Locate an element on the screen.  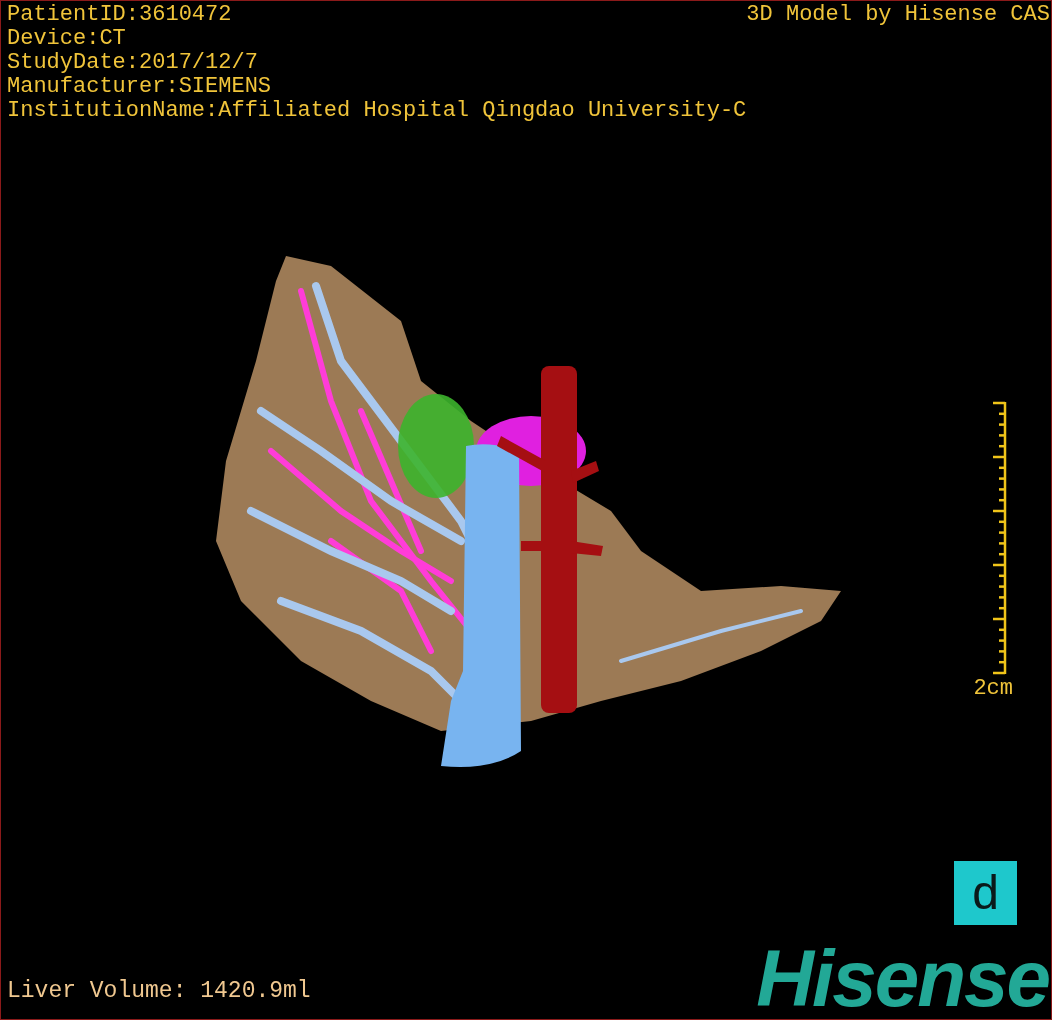
brand-logo: Hisense is located at coordinates (902, 979).